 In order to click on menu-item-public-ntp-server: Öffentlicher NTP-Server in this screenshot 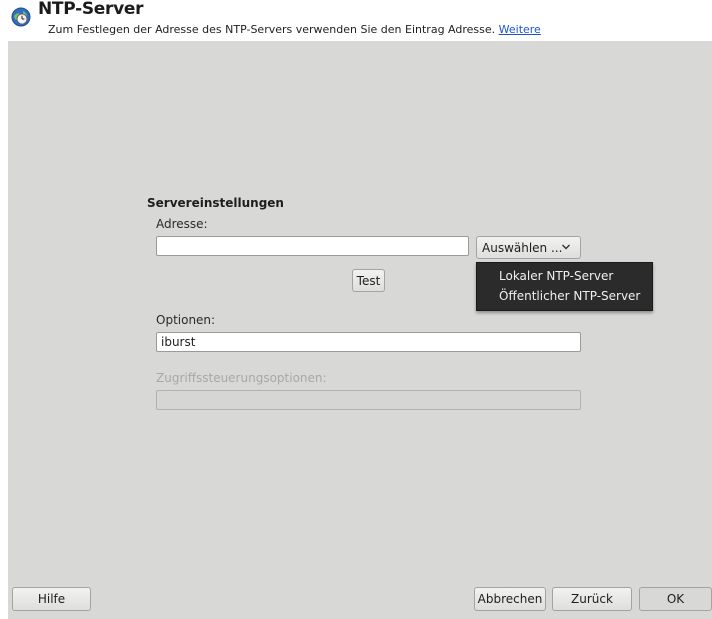, I will do `click(569, 296)`.